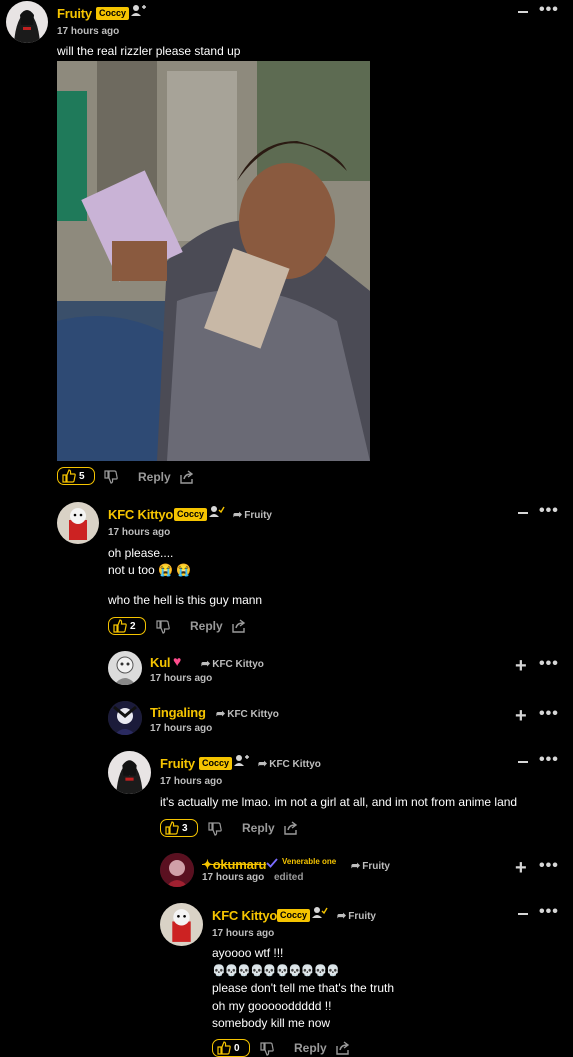 The image size is (573, 1057). I want to click on comment-text: will the real rizzler please stand up, so click(149, 51).